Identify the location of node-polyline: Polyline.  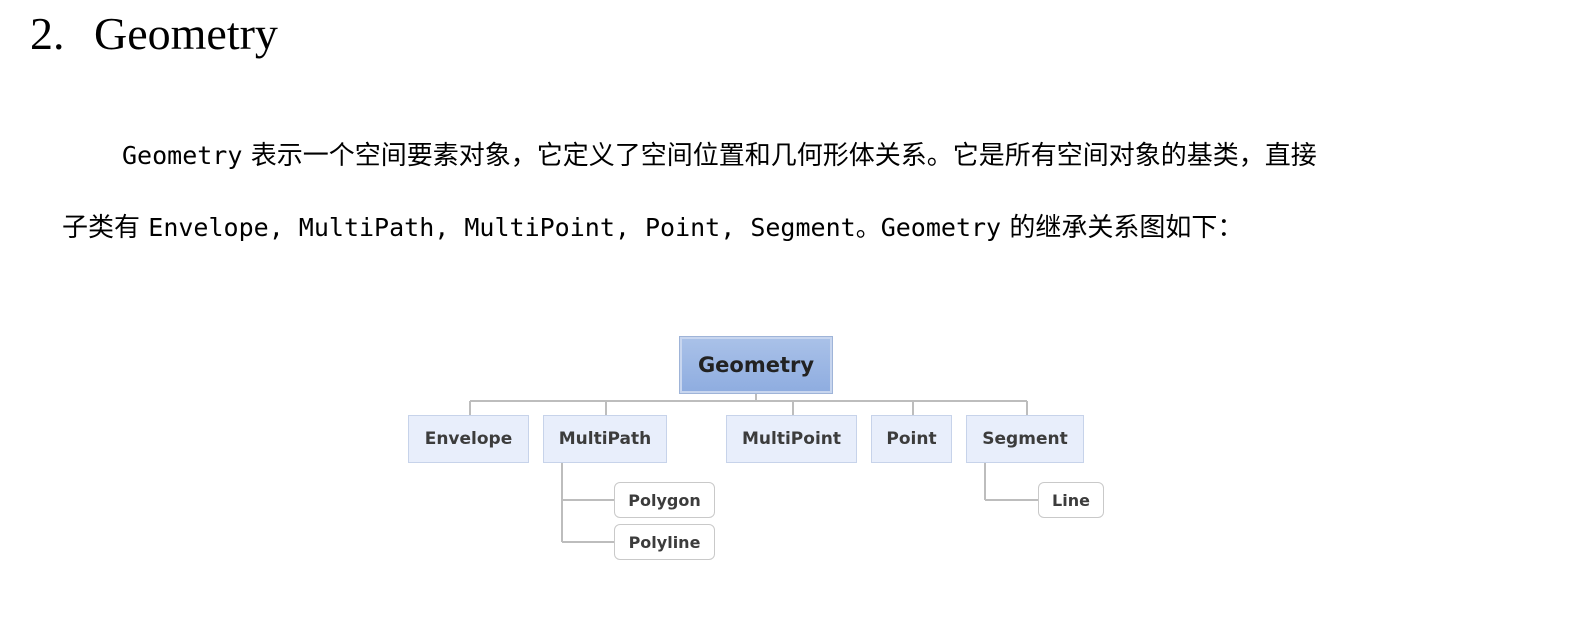
(664, 542).